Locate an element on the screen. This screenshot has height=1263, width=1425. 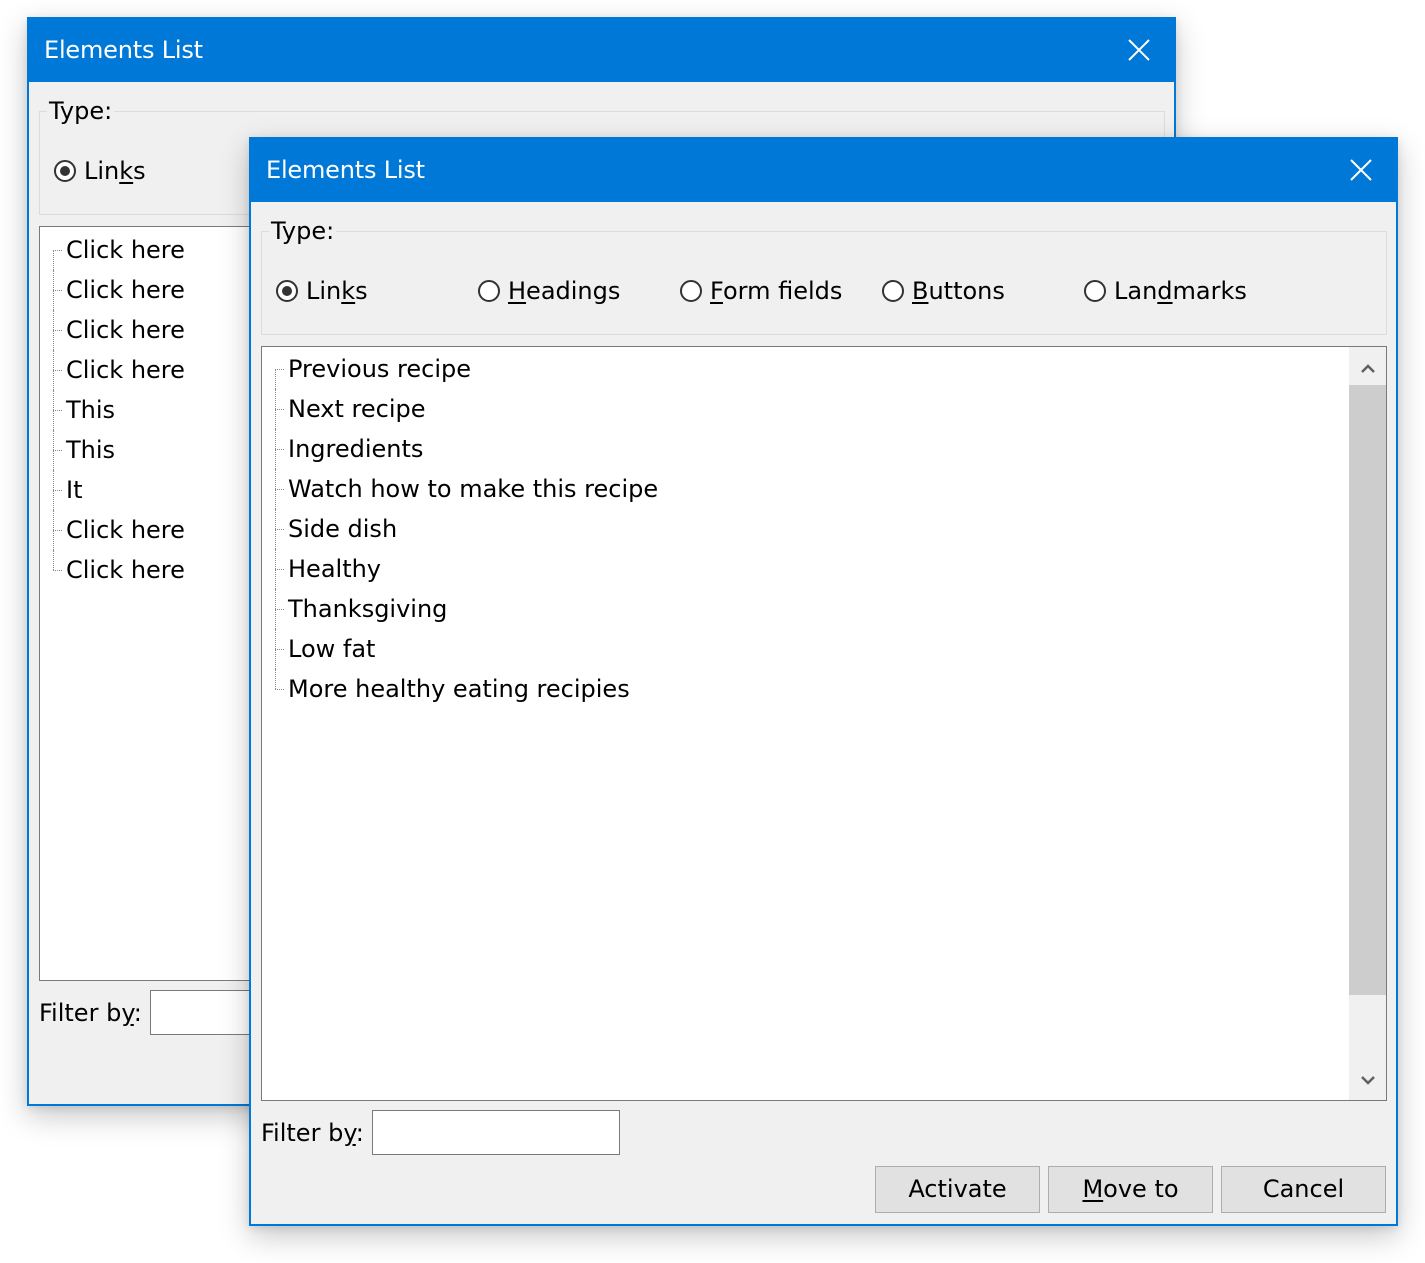
vertical-scrollbar is located at coordinates (1367, 723).